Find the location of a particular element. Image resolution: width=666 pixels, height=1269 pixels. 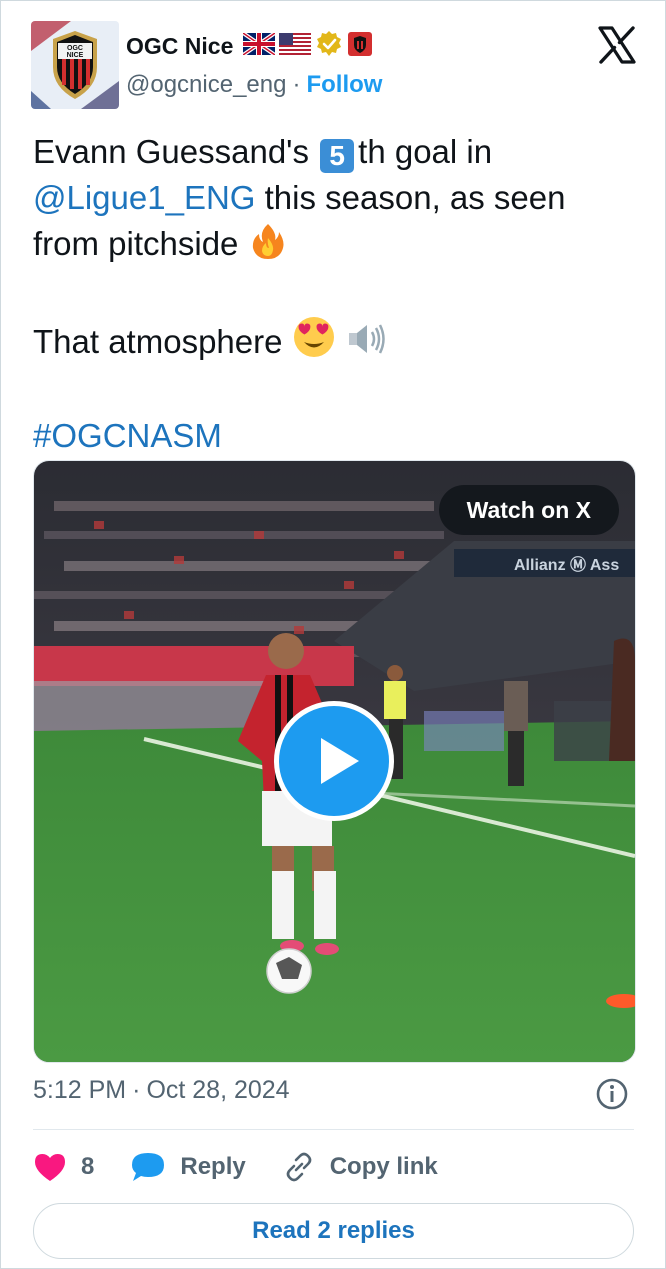

tweet-timestamp: 5:12 PM · Oct 28, 2024 is located at coordinates (161, 1090).